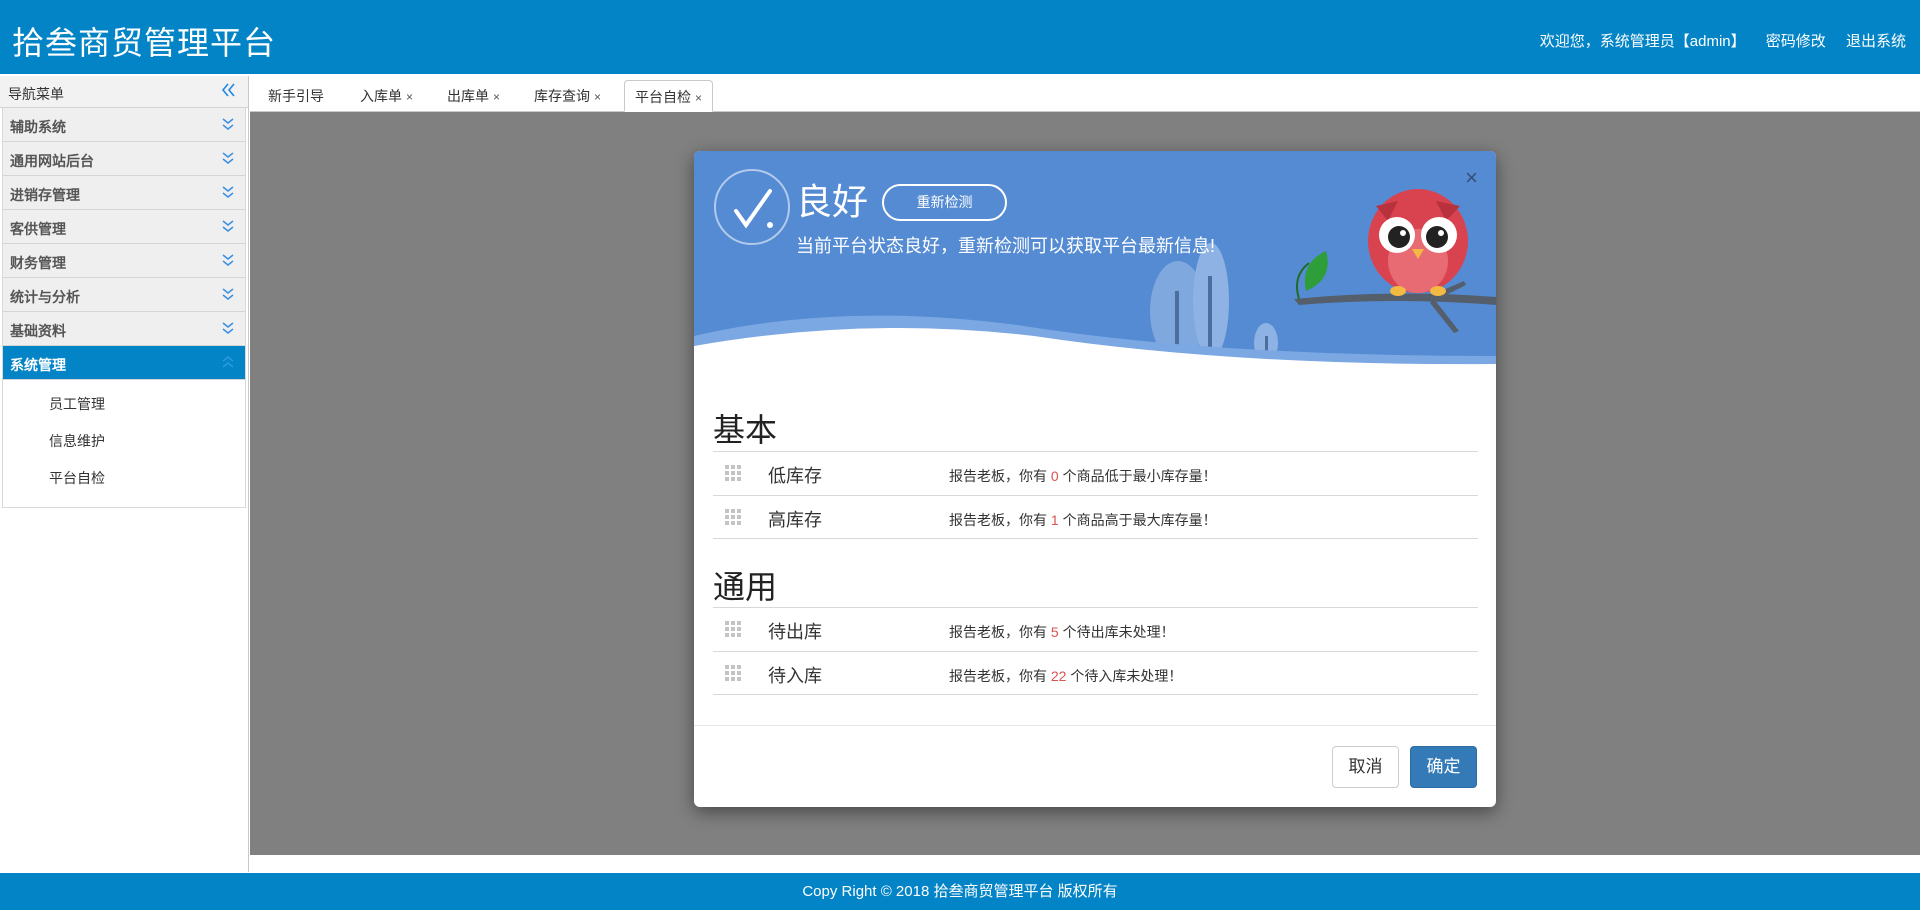 Image resolution: width=1920 pixels, height=910 pixels. Describe the element at coordinates (795, 476) in the screenshot. I see `check-item-name: 低库存` at that location.